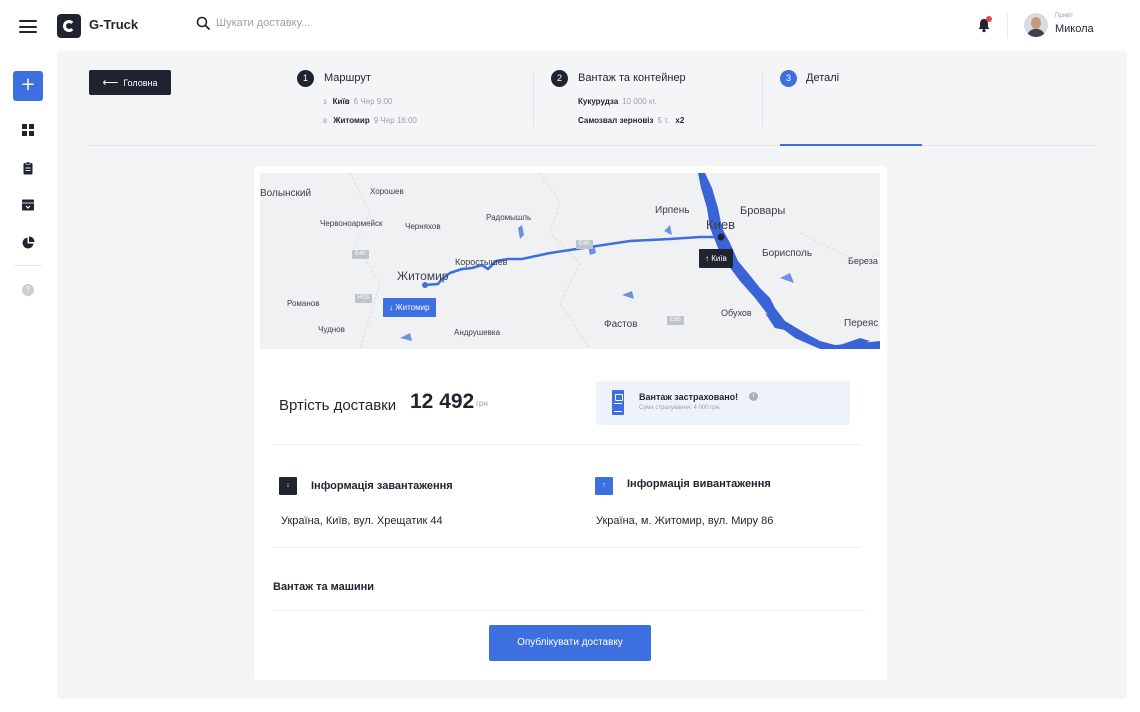  What do you see at coordinates (331, 329) in the screenshot?
I see `map-city-label: Чуднов` at bounding box center [331, 329].